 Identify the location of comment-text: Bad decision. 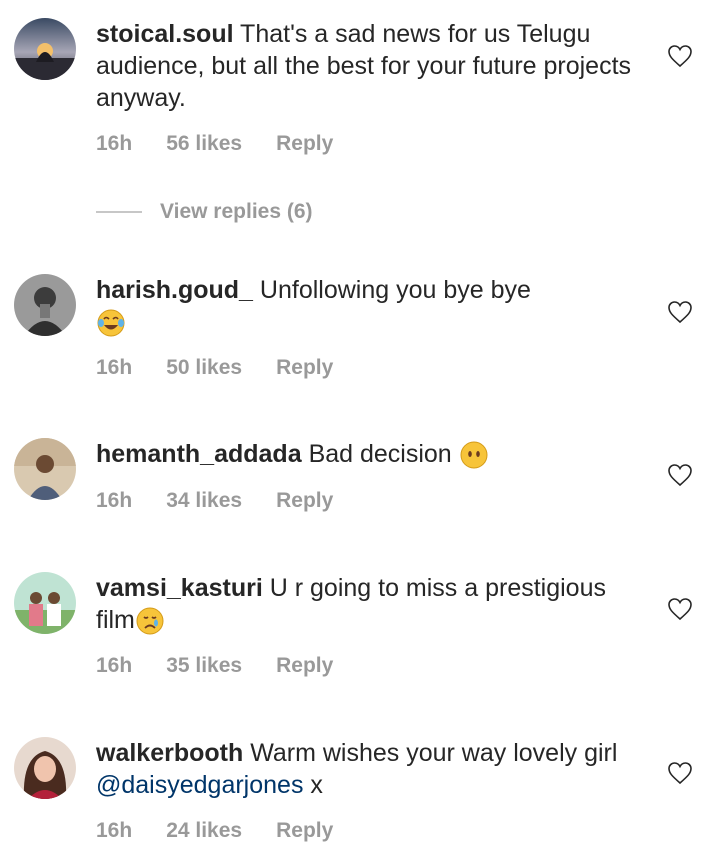
(380, 454).